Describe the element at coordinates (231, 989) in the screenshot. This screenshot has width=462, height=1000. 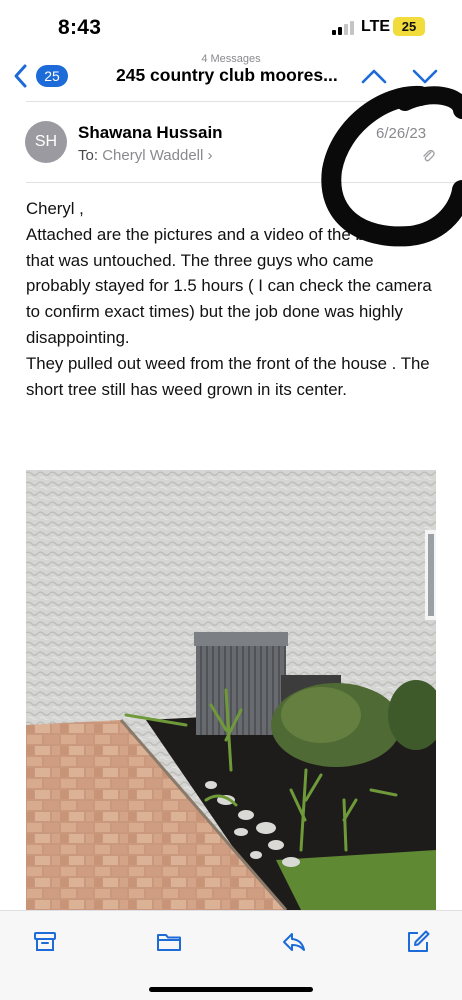
I see `home-indicator` at that location.